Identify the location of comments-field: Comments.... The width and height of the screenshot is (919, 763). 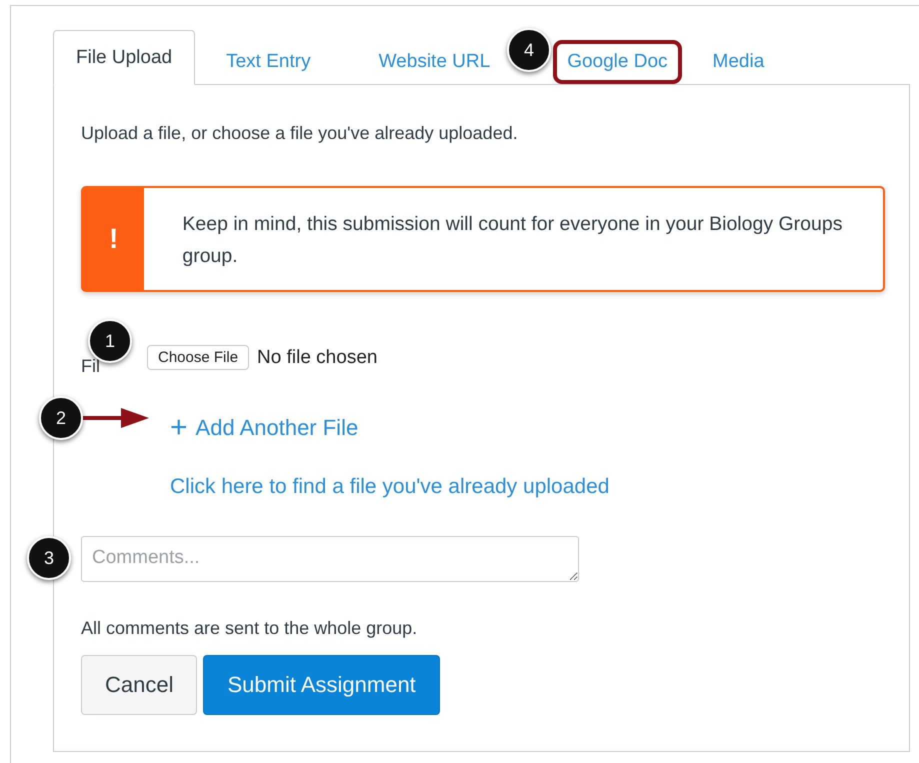
(330, 559).